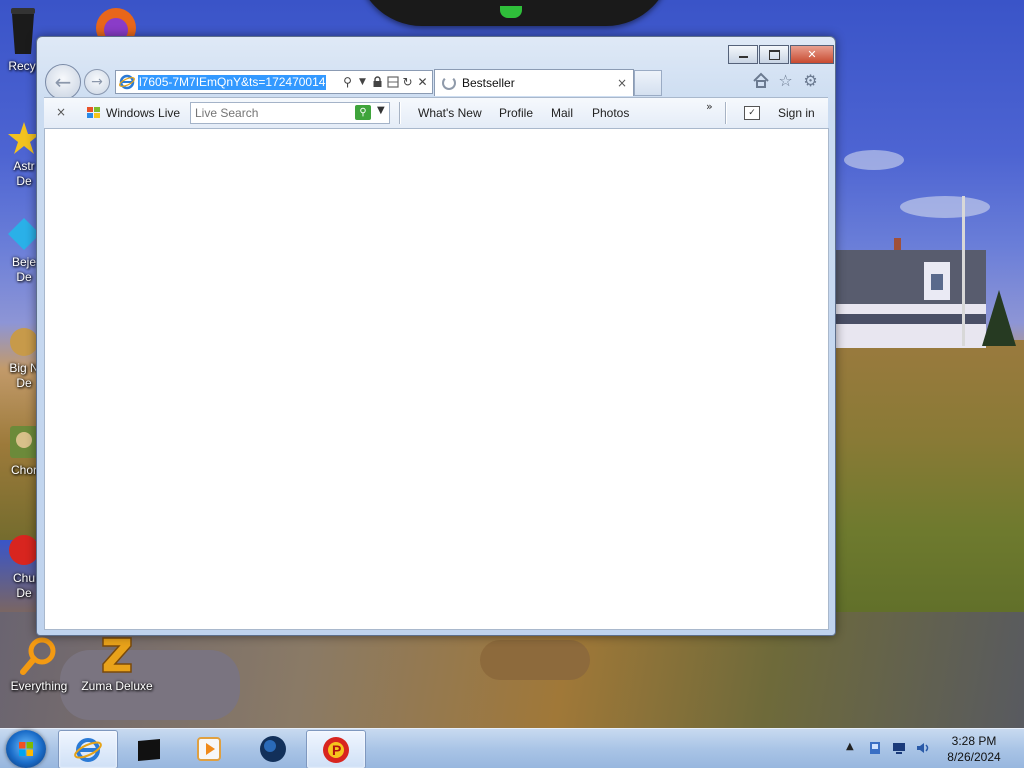  I want to click on minimize-button, so click(743, 54).